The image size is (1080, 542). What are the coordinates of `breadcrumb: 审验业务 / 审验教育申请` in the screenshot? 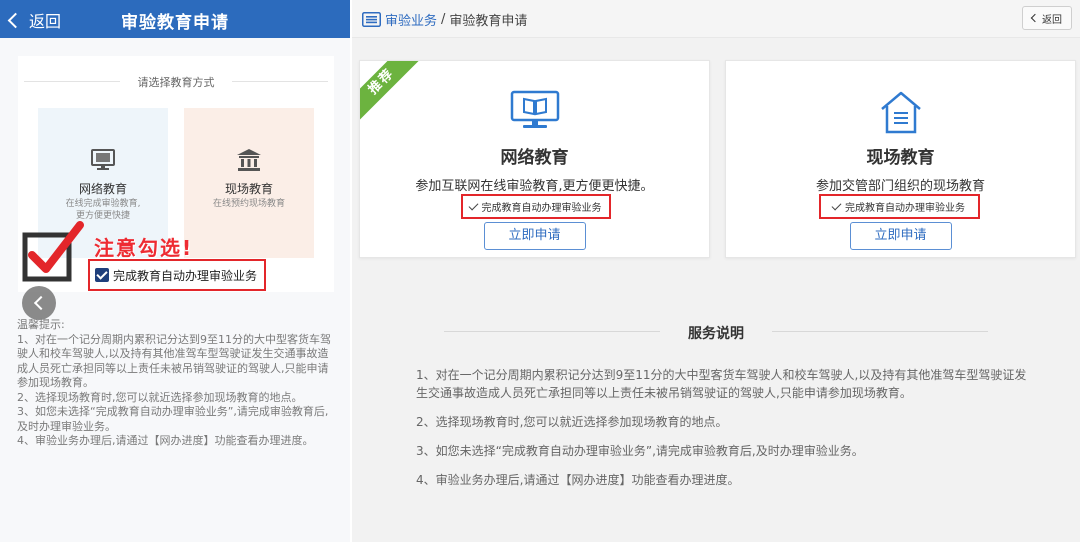 It's located at (444, 19).